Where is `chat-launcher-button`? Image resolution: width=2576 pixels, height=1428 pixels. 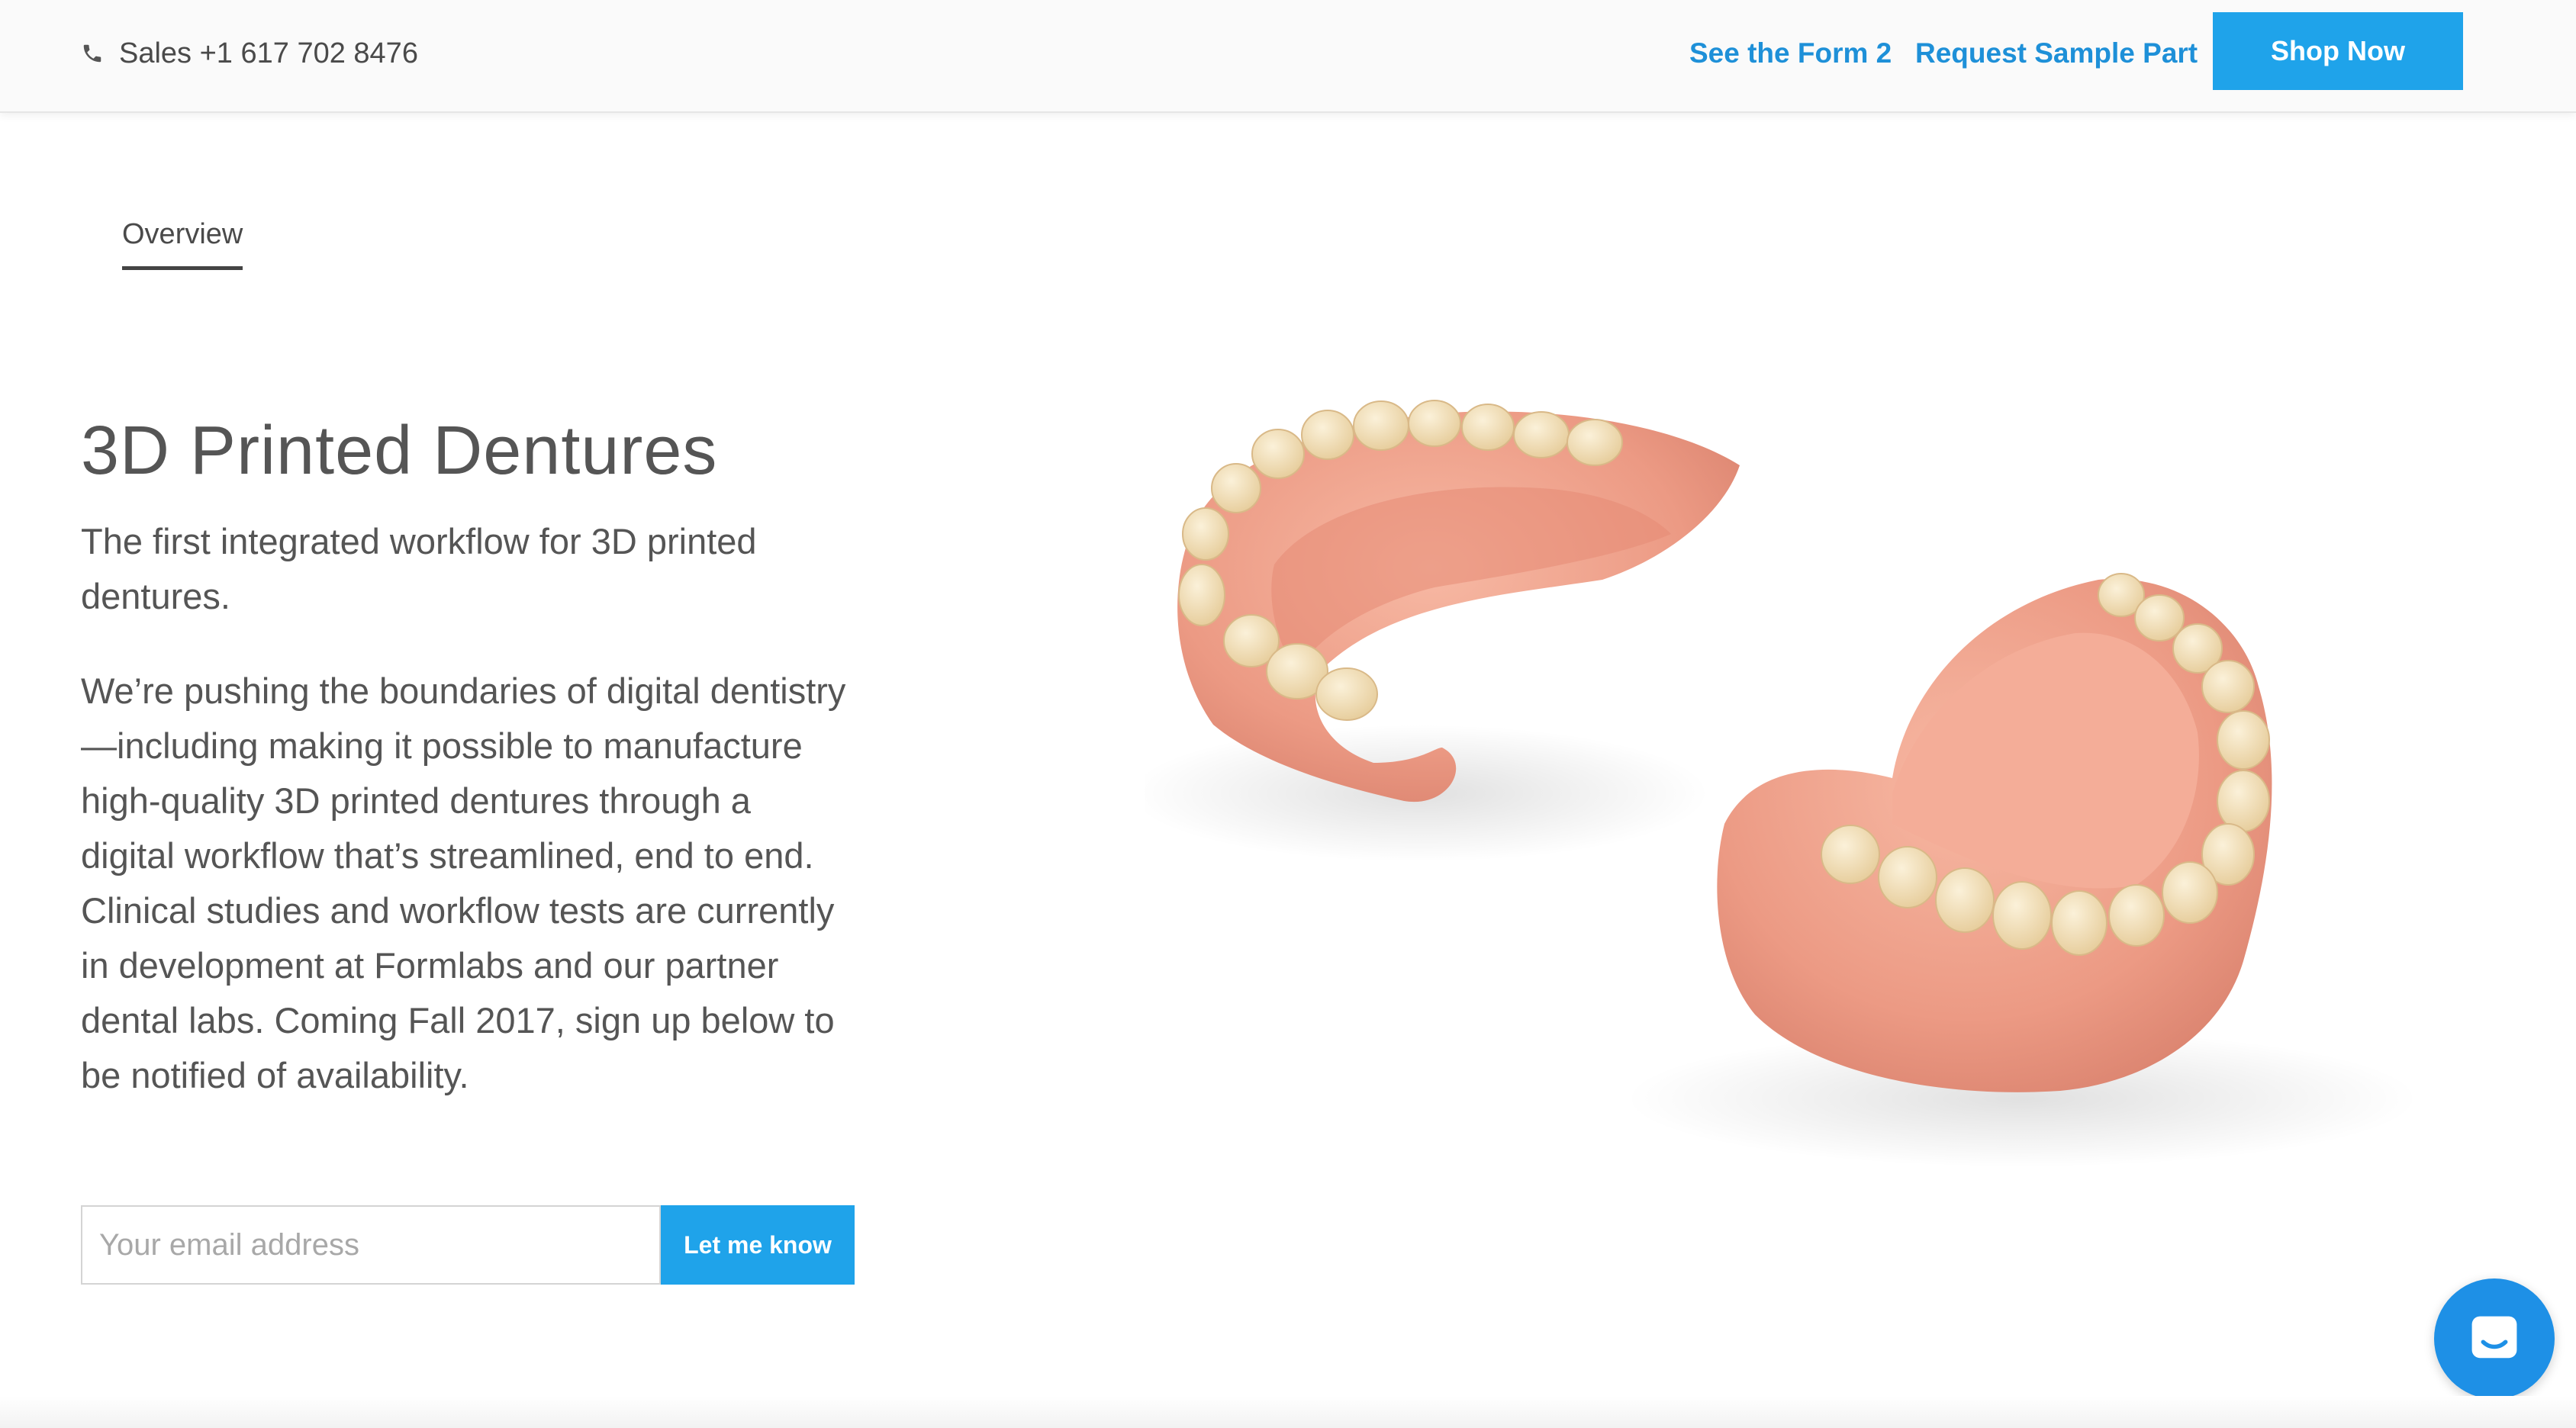
chat-launcher-button is located at coordinates (2494, 1338).